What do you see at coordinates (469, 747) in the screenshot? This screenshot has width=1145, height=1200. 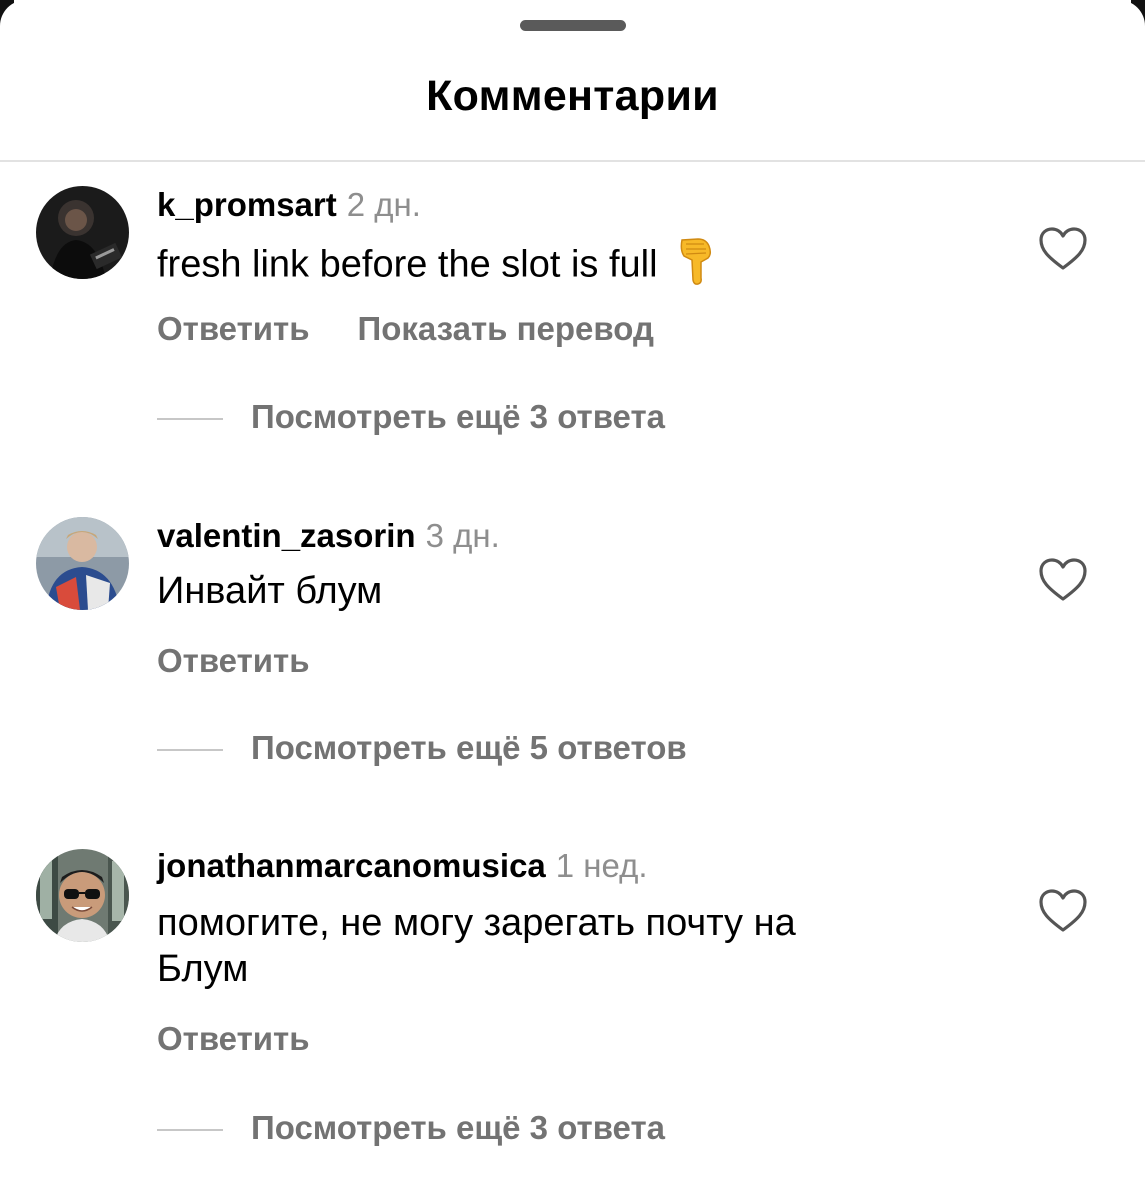 I see `view-more-replies-label: Посмотреть ещё 5 ответов` at bounding box center [469, 747].